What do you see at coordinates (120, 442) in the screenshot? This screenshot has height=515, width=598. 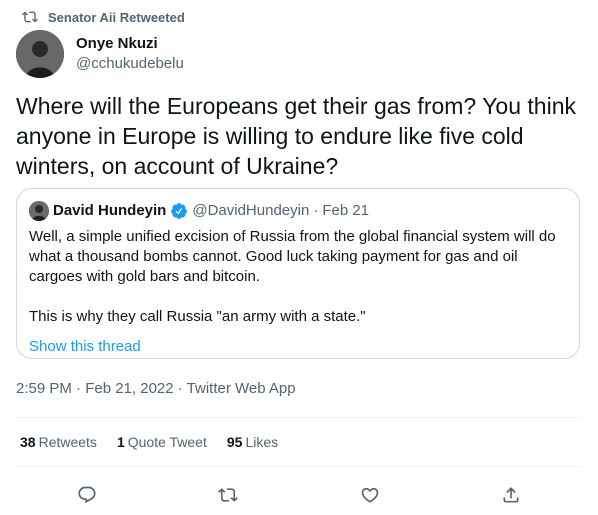 I see `quotes-count: 1` at bounding box center [120, 442].